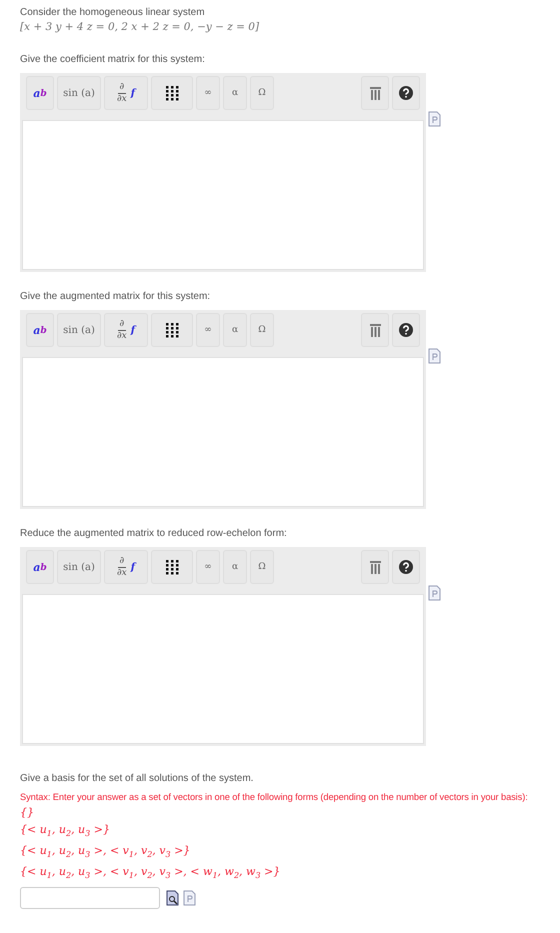 The width and height of the screenshot is (560, 933). Describe the element at coordinates (65, 831) in the screenshot. I see `syntax-example: {< u$_{1}$, u$_{2}$, u$_{3}$ >}` at that location.